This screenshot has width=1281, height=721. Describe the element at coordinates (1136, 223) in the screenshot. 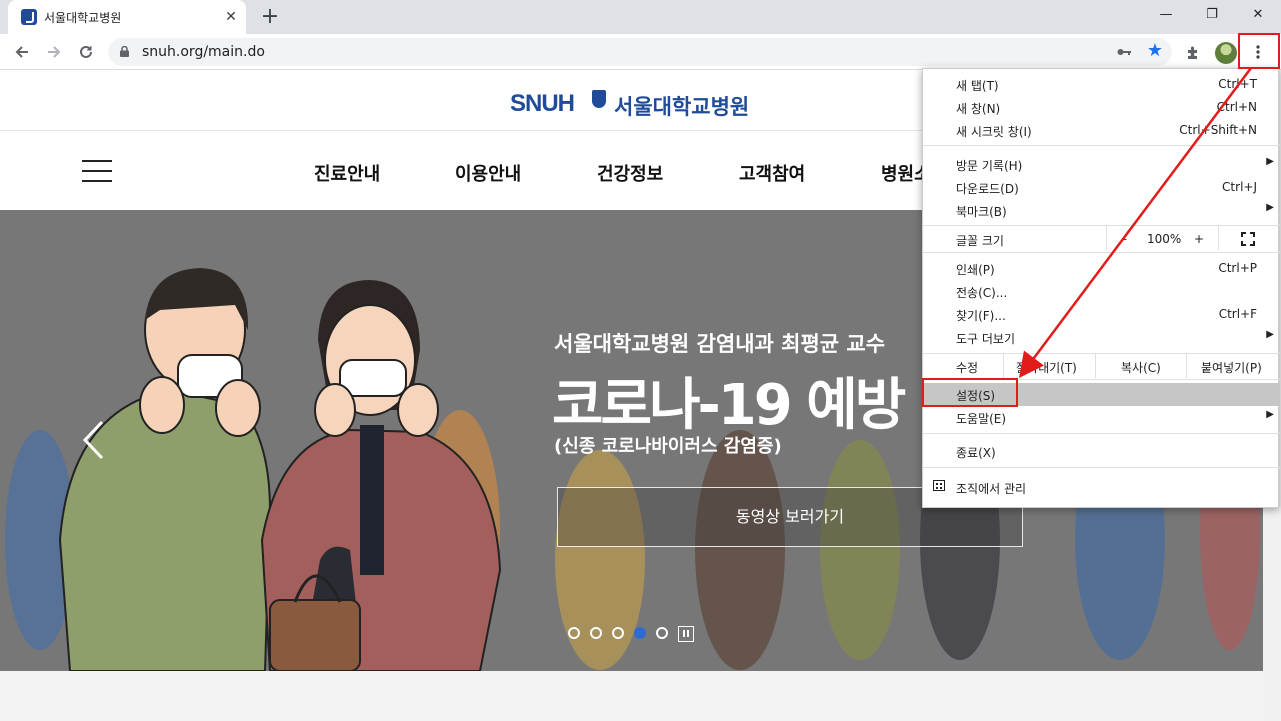

I see `annotation-arrow` at that location.